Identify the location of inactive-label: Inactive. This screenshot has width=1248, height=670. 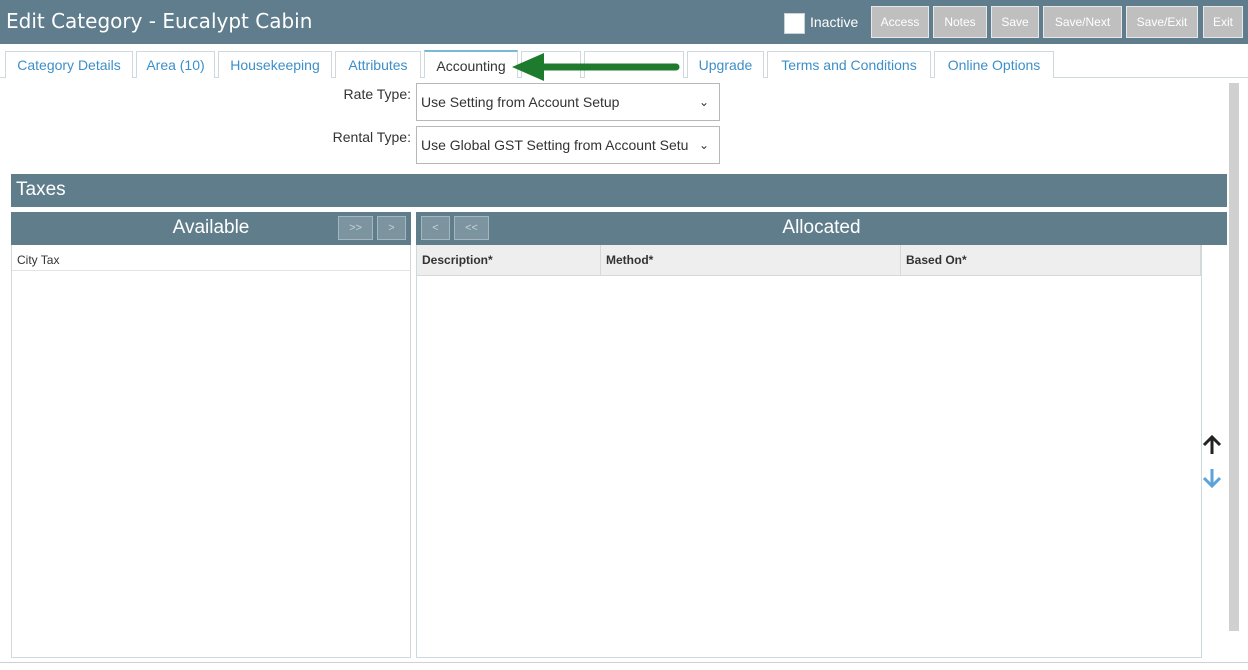
(834, 22).